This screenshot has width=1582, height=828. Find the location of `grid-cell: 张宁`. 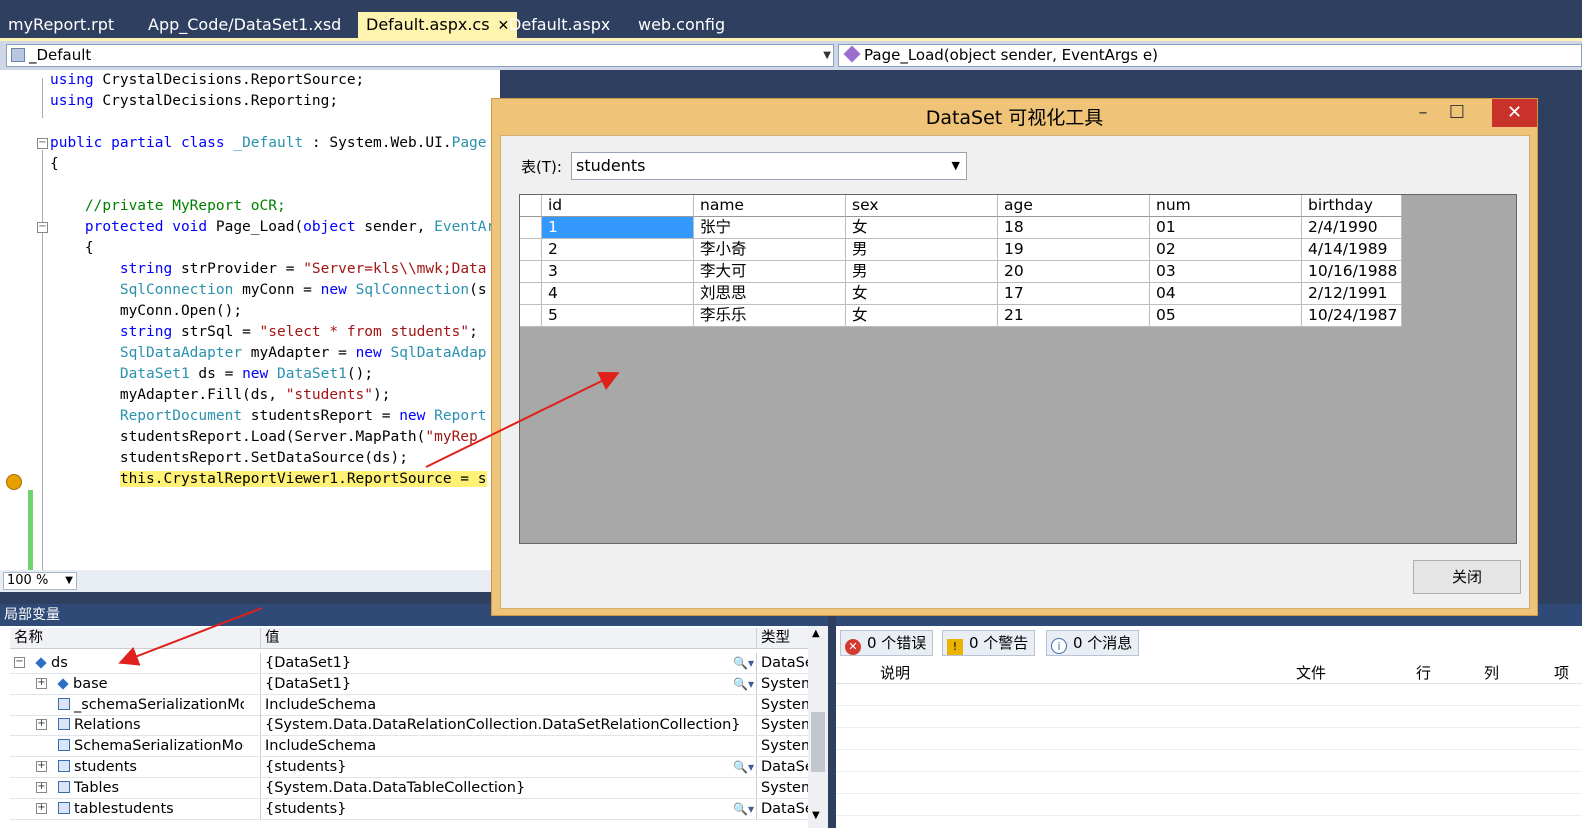

grid-cell: 张宁 is located at coordinates (770, 228).